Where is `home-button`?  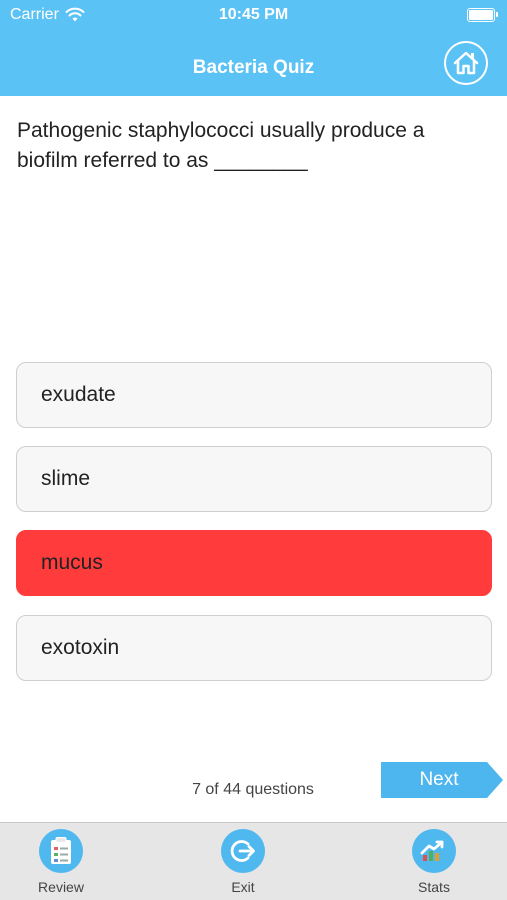 home-button is located at coordinates (466, 63).